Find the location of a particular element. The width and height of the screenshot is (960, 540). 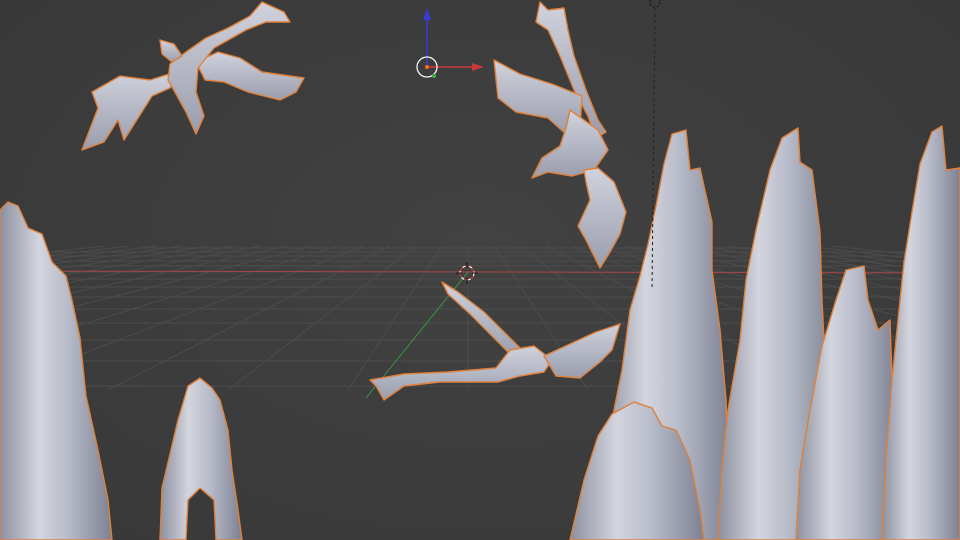

rock-spire-small is located at coordinates (201, 458).